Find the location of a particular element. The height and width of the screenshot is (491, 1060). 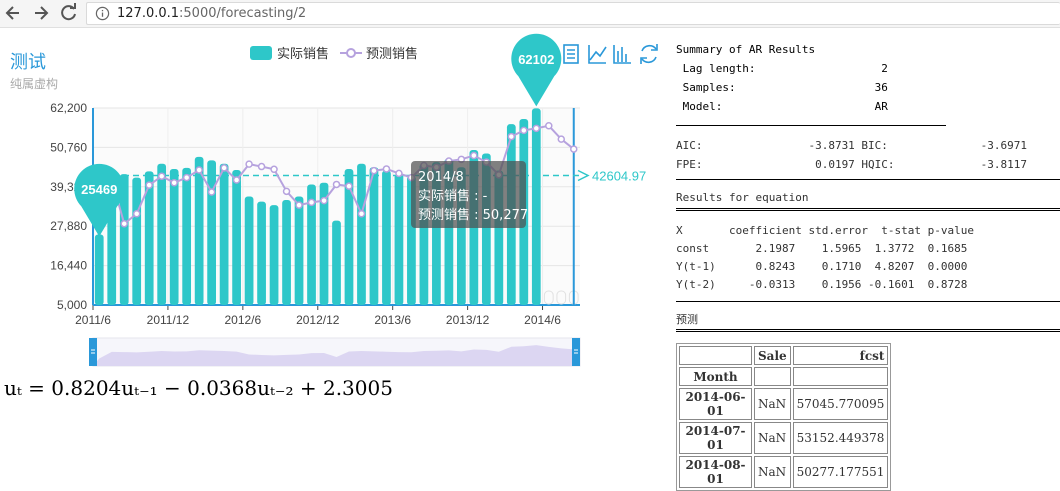

row-fcst: 50277.177551 is located at coordinates (840, 472).